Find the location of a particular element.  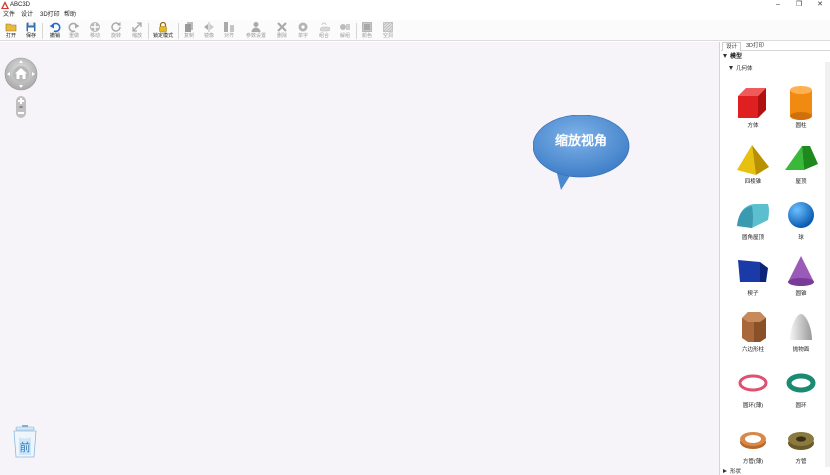

shape-cylinder: 圆柱 is located at coordinates (801, 111).